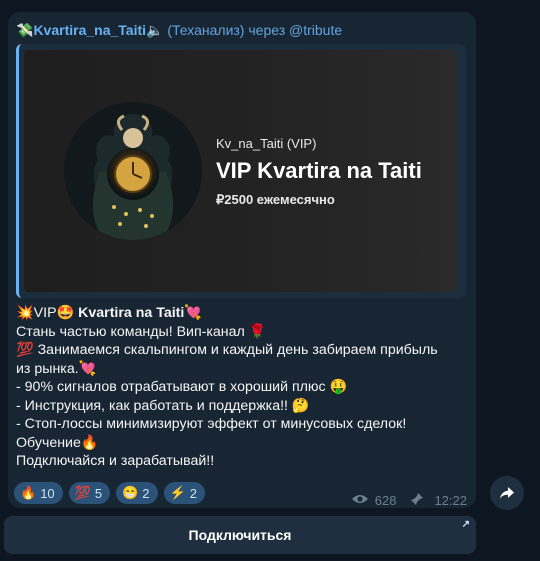 Image resolution: width=540 pixels, height=561 pixels. What do you see at coordinates (275, 199) in the screenshot?
I see `card-price: ₽2500 ежемесячно` at bounding box center [275, 199].